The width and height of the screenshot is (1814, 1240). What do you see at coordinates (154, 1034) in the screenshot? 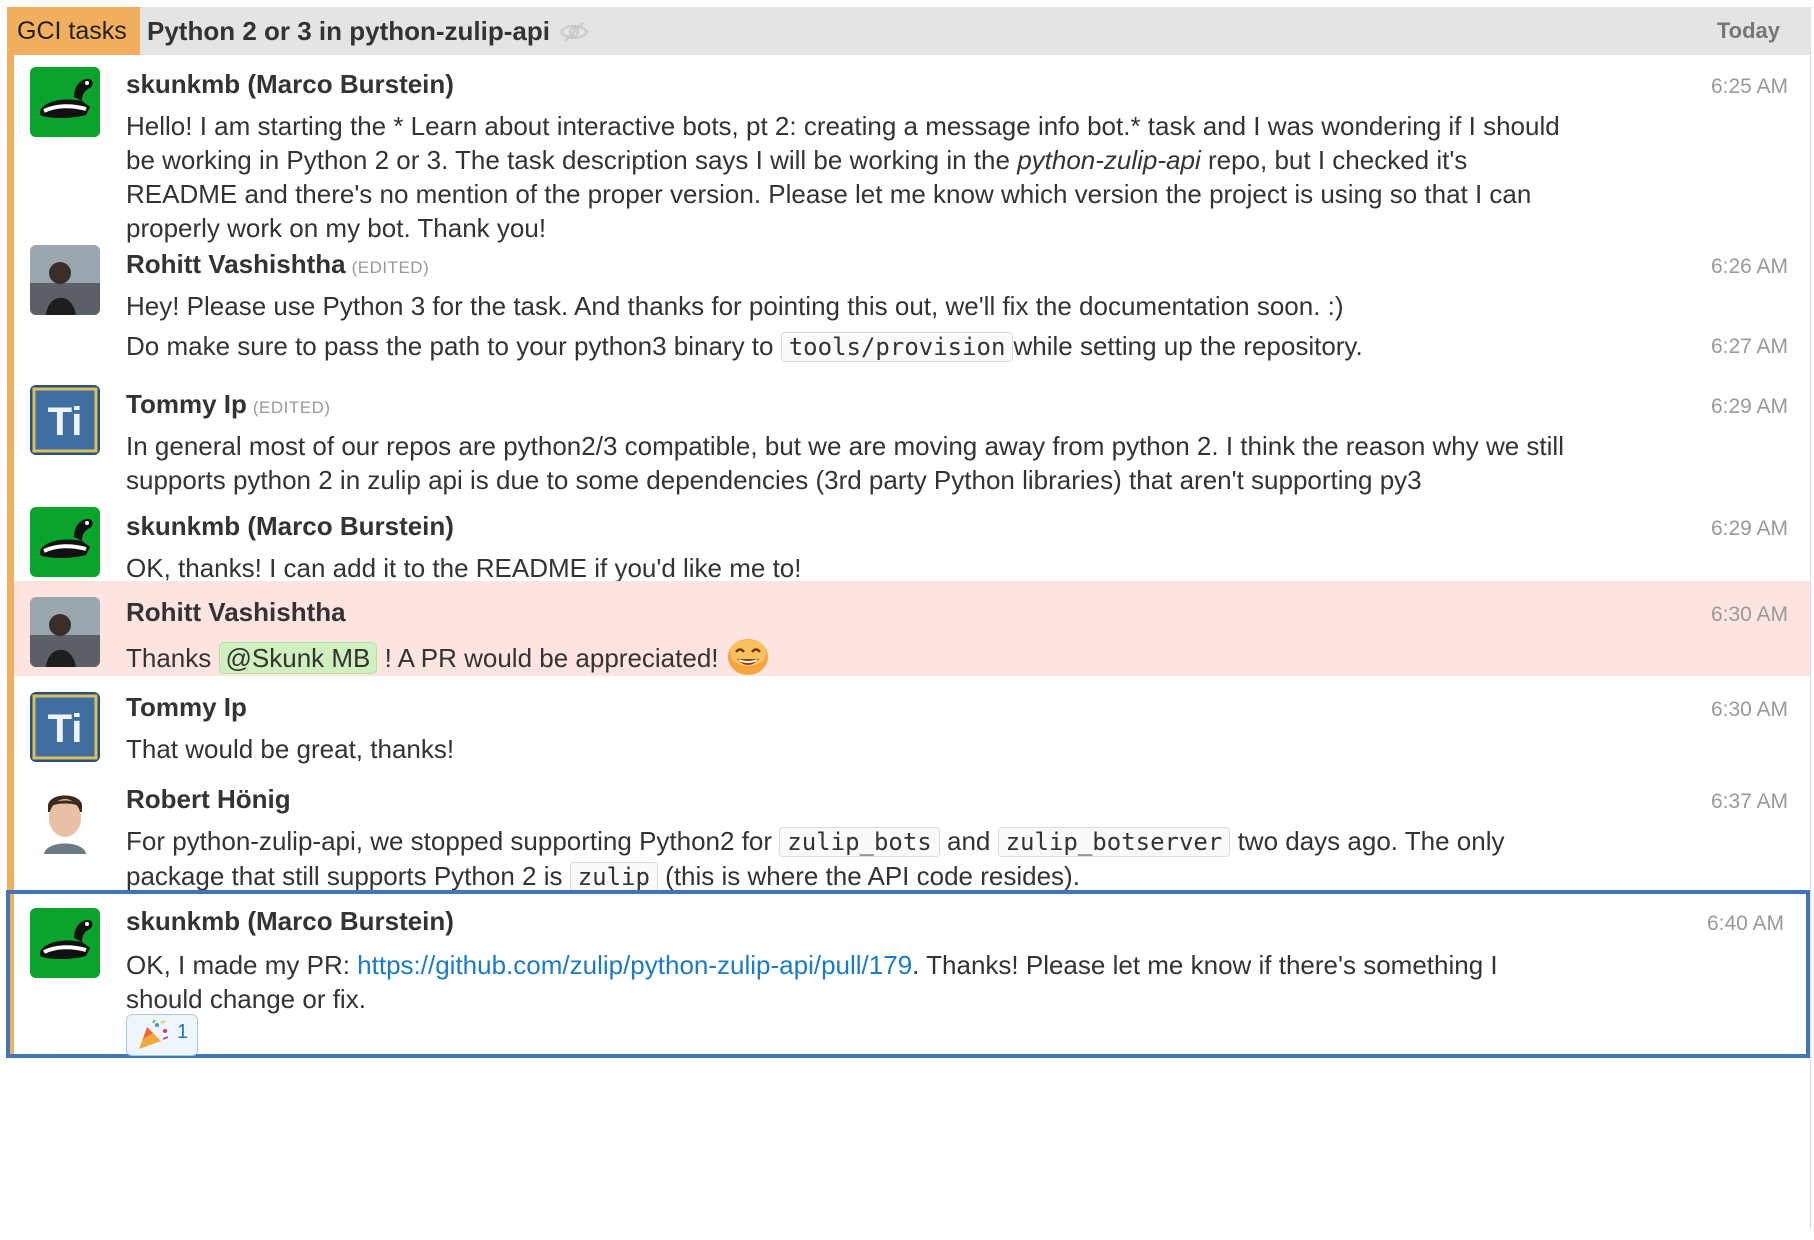
I see `tada-emoji-icon` at bounding box center [154, 1034].